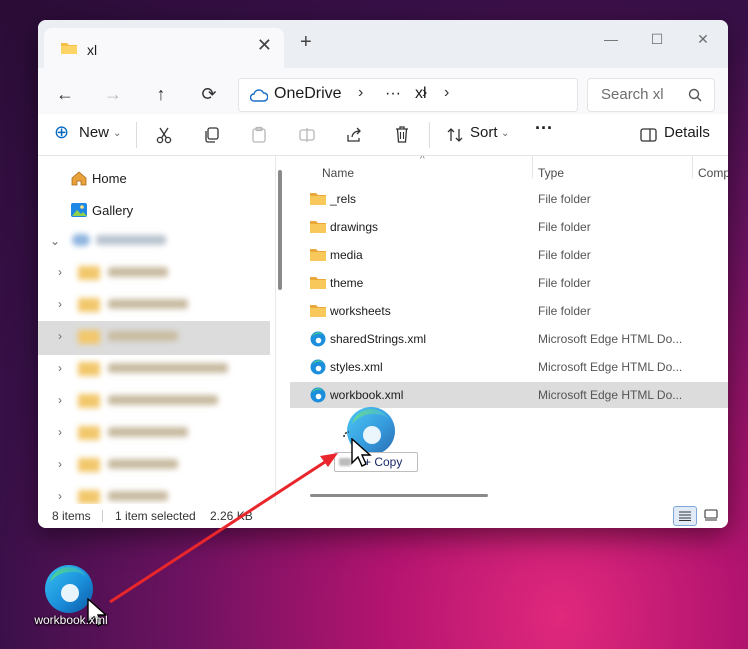  What do you see at coordinates (307, 135) in the screenshot?
I see `rename-icon` at bounding box center [307, 135].